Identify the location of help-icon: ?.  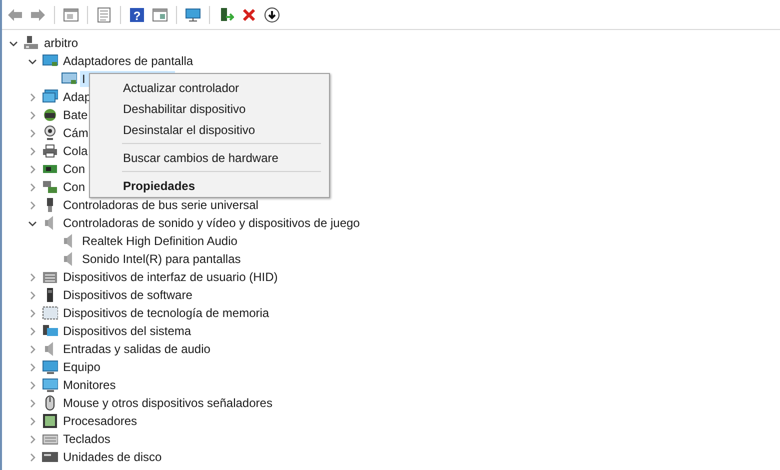
(137, 14).